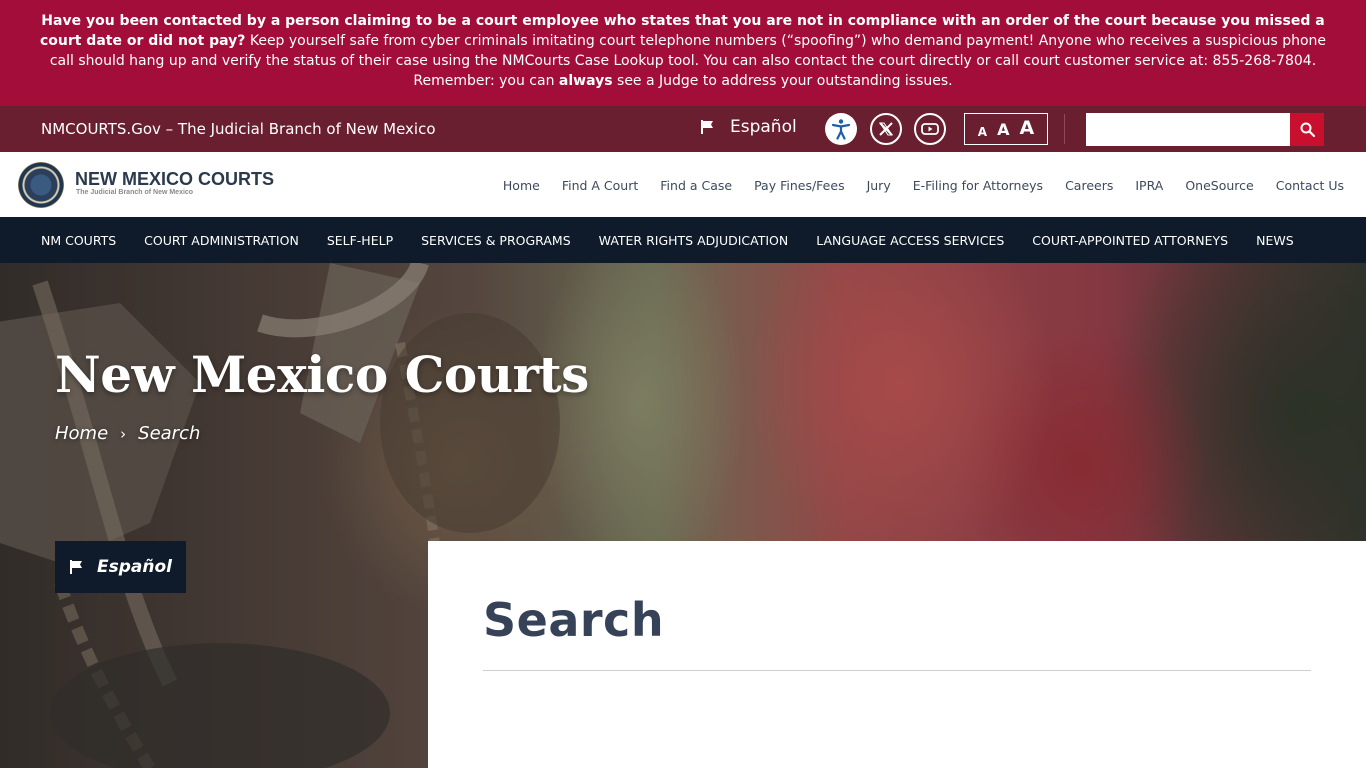  Describe the element at coordinates (127, 433) in the screenshot. I see `breadcrumb: Home › Search` at that location.